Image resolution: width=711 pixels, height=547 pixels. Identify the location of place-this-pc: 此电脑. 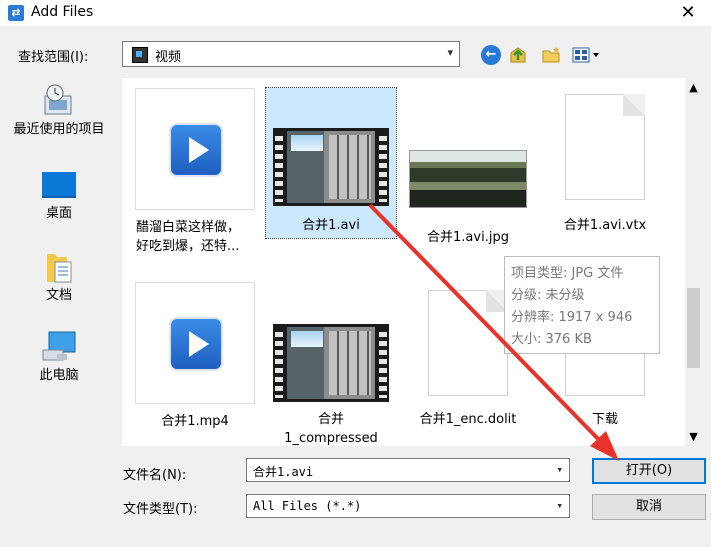
(59, 356).